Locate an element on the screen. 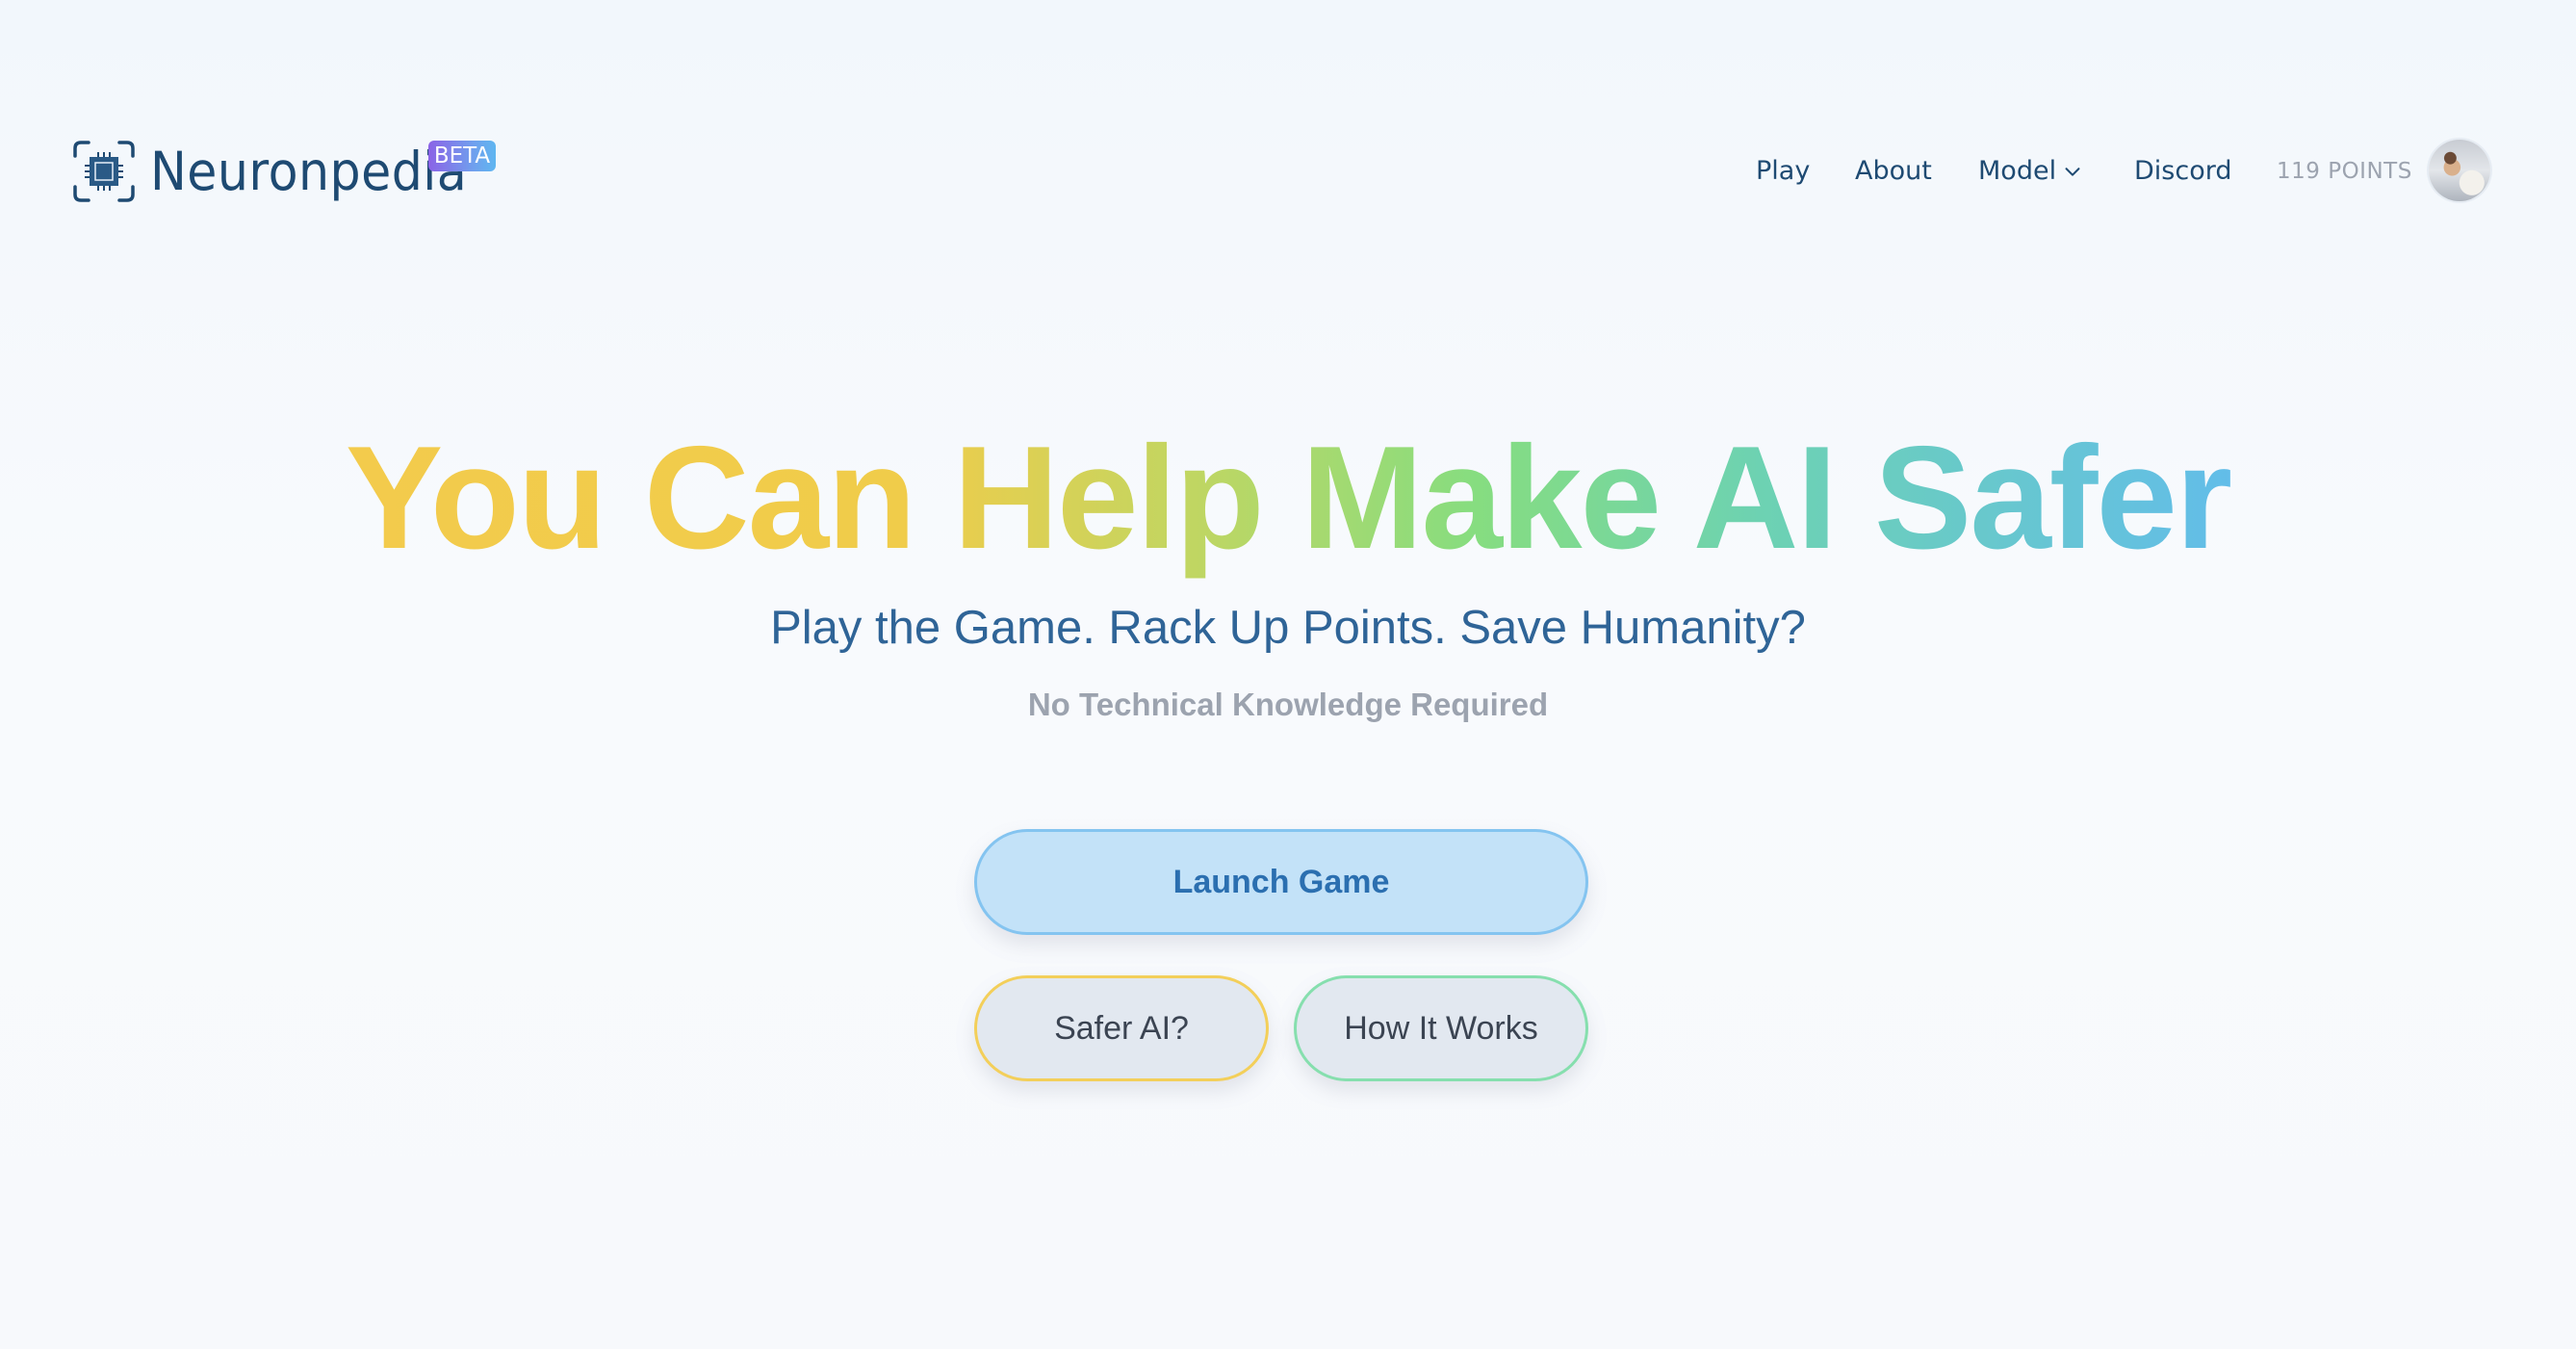  launch-game-button: Launch Game is located at coordinates (1281, 882).